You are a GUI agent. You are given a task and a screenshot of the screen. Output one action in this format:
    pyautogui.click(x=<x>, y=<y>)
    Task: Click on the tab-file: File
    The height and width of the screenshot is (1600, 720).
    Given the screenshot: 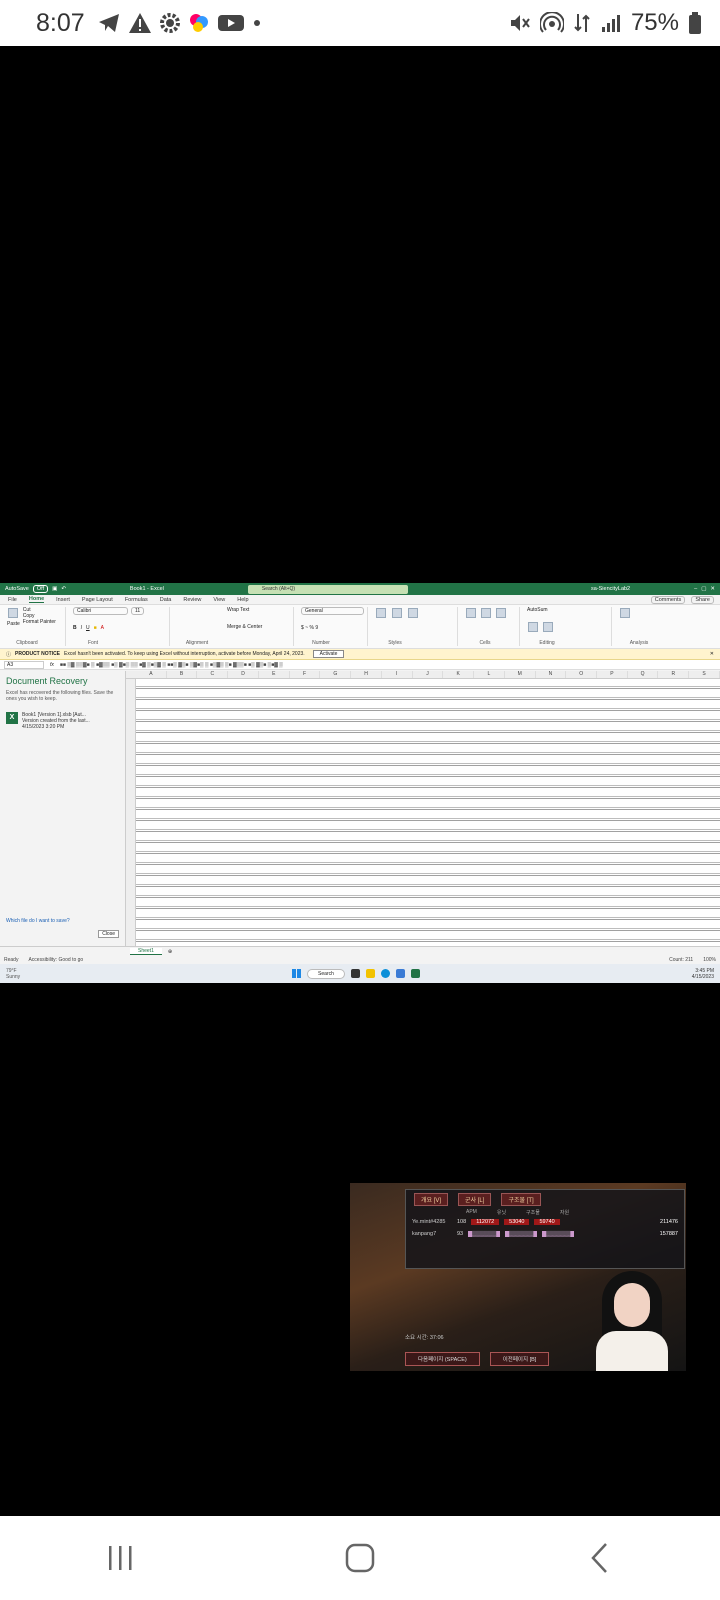 What is the action you would take?
    pyautogui.click(x=12, y=600)
    